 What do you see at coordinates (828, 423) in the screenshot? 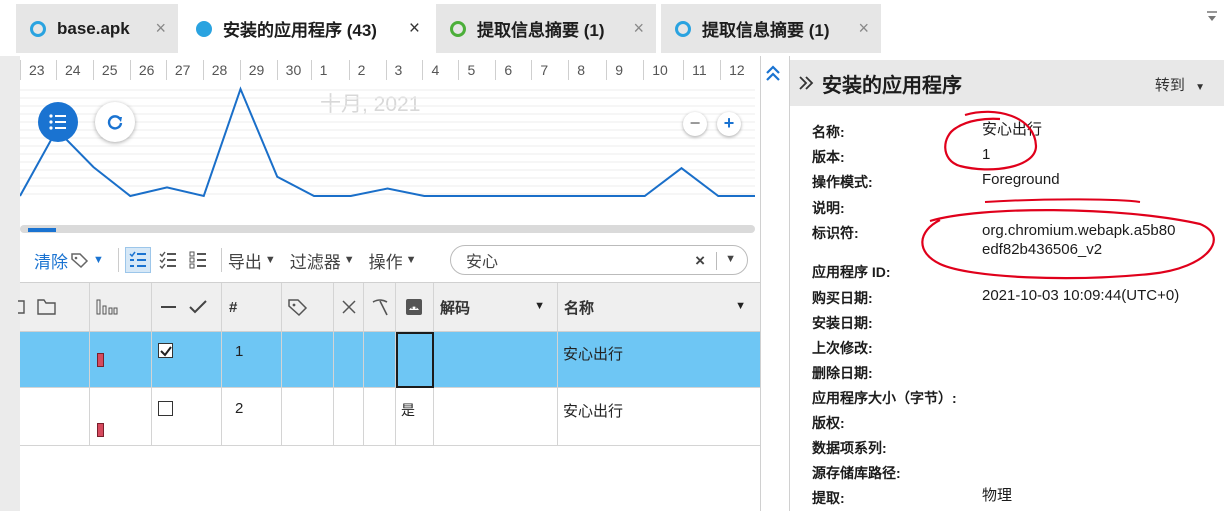
I see `property-label: 版权:` at bounding box center [828, 423].